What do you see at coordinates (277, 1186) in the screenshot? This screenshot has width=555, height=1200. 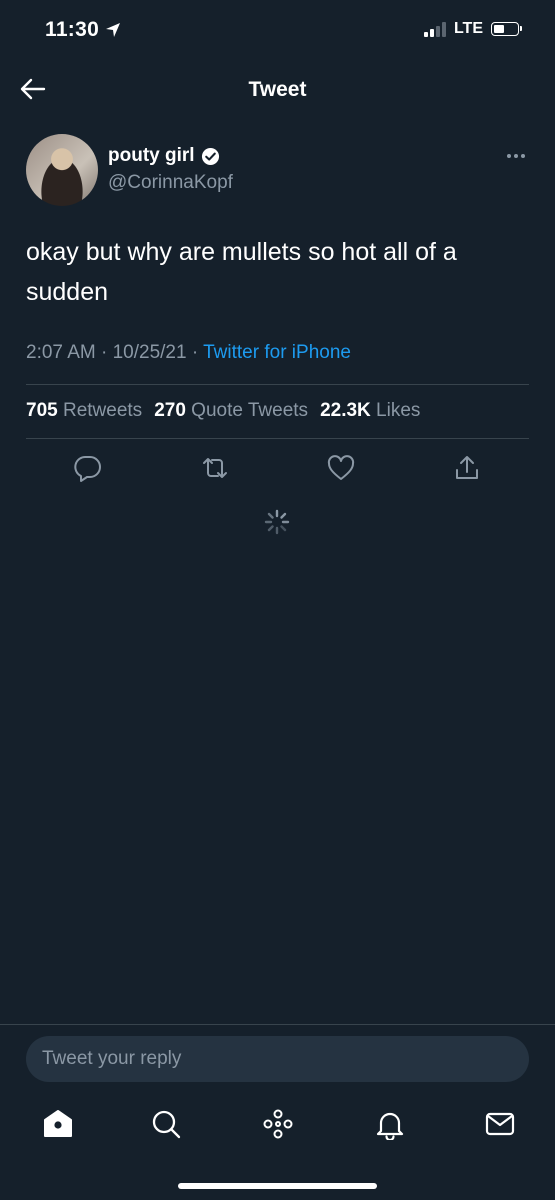 I see `home-indicator` at bounding box center [277, 1186].